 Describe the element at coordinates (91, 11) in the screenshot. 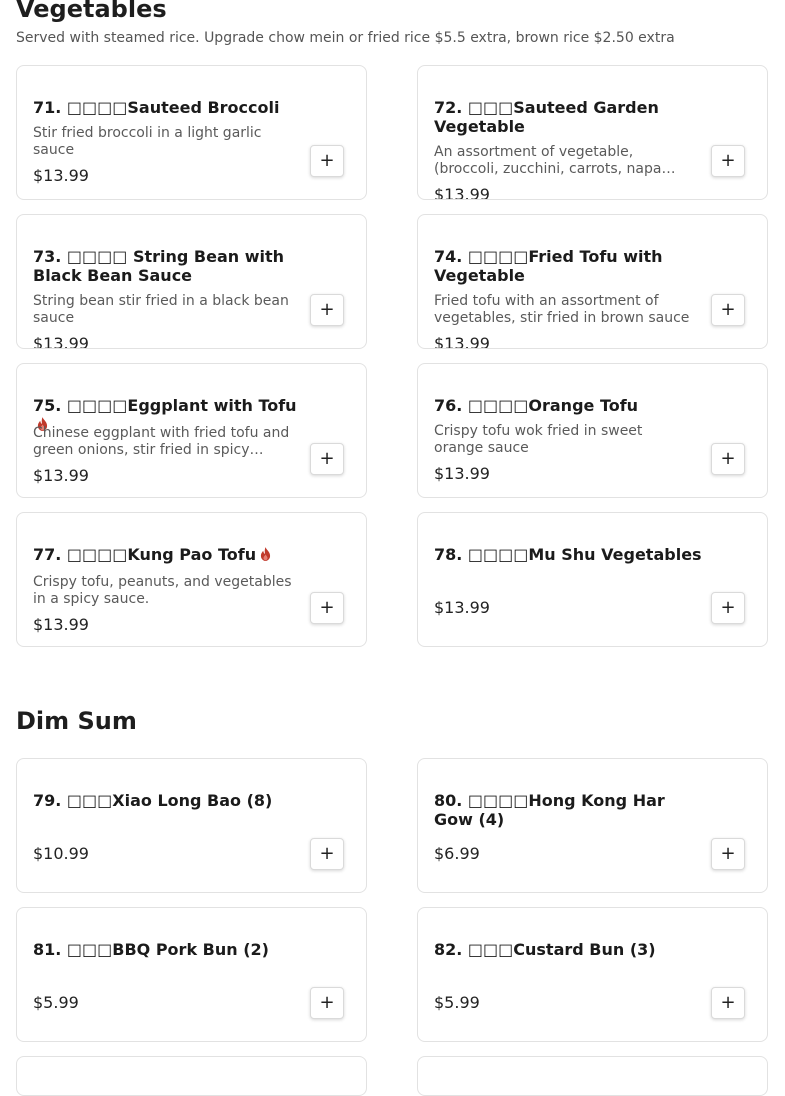

I see `section-title-vegetables: Vegetables` at that location.